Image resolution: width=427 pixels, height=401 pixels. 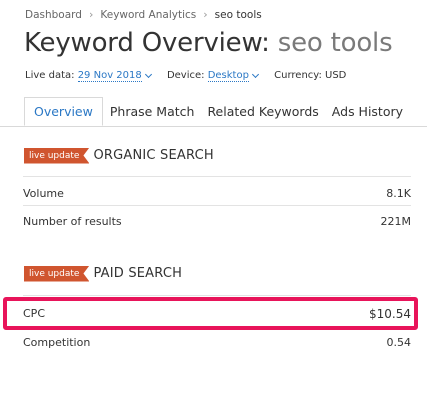 I want to click on breadcrumb-current: seo tools, so click(x=238, y=15).